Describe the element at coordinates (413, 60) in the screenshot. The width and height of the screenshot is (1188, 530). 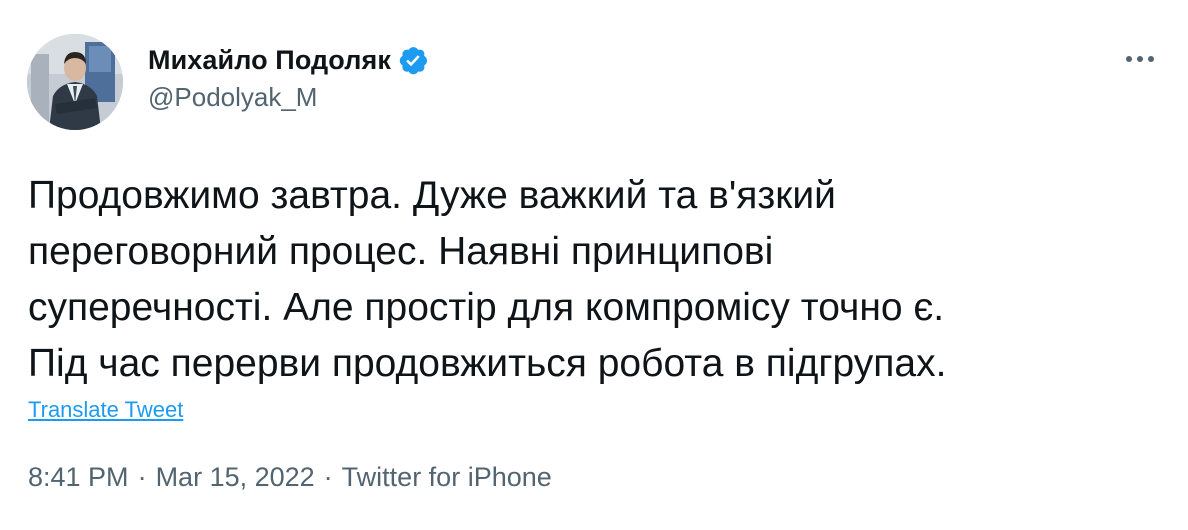
I see `verified-badge-icon` at that location.